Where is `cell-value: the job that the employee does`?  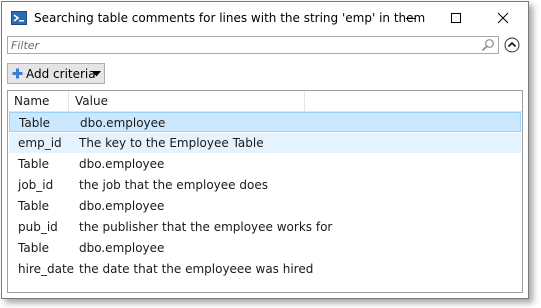
cell-value: the job that the employee does is located at coordinates (173, 185).